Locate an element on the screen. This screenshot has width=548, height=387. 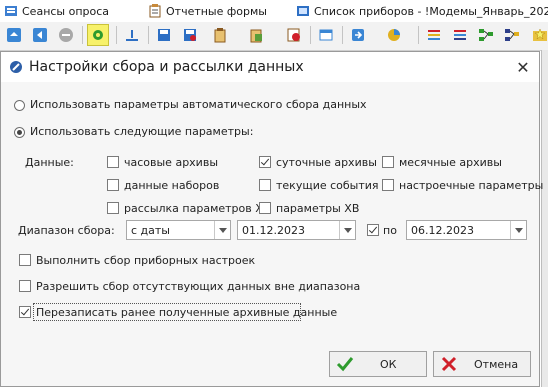
ok-button-label: ОК is located at coordinates (388, 364).